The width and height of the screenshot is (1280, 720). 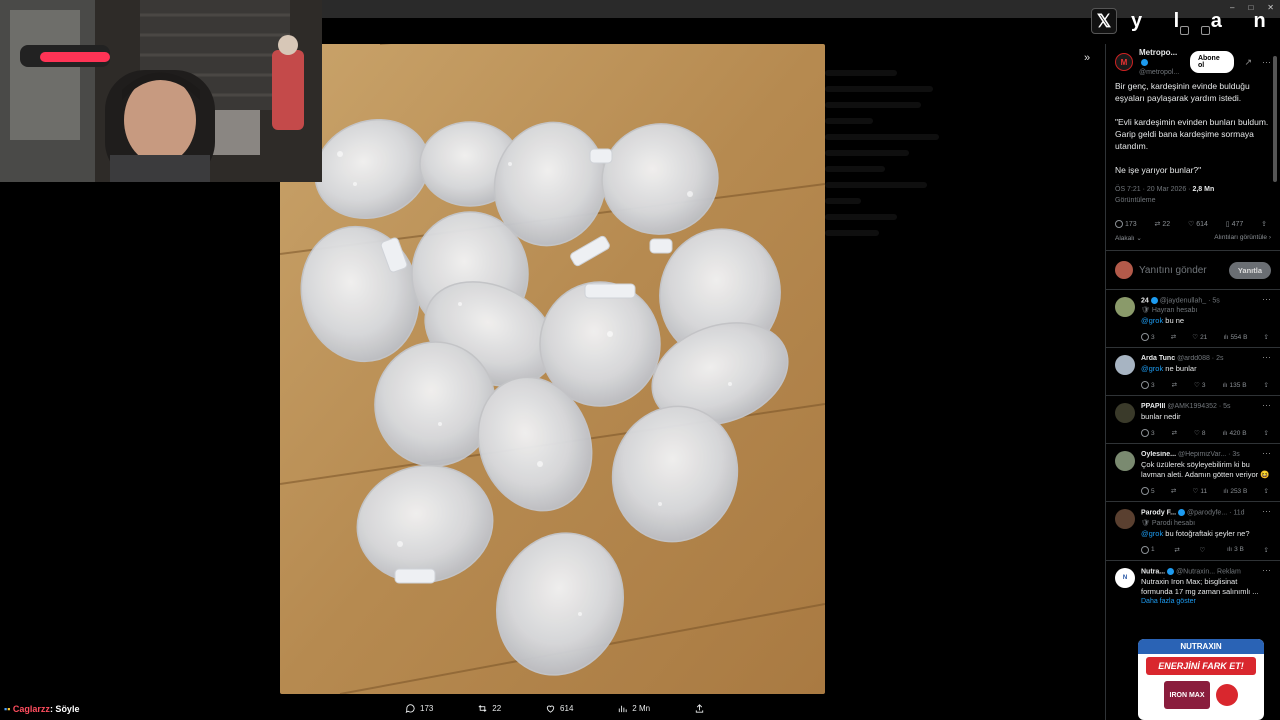 I want to click on background-page-ghost, so click(x=885, y=210).